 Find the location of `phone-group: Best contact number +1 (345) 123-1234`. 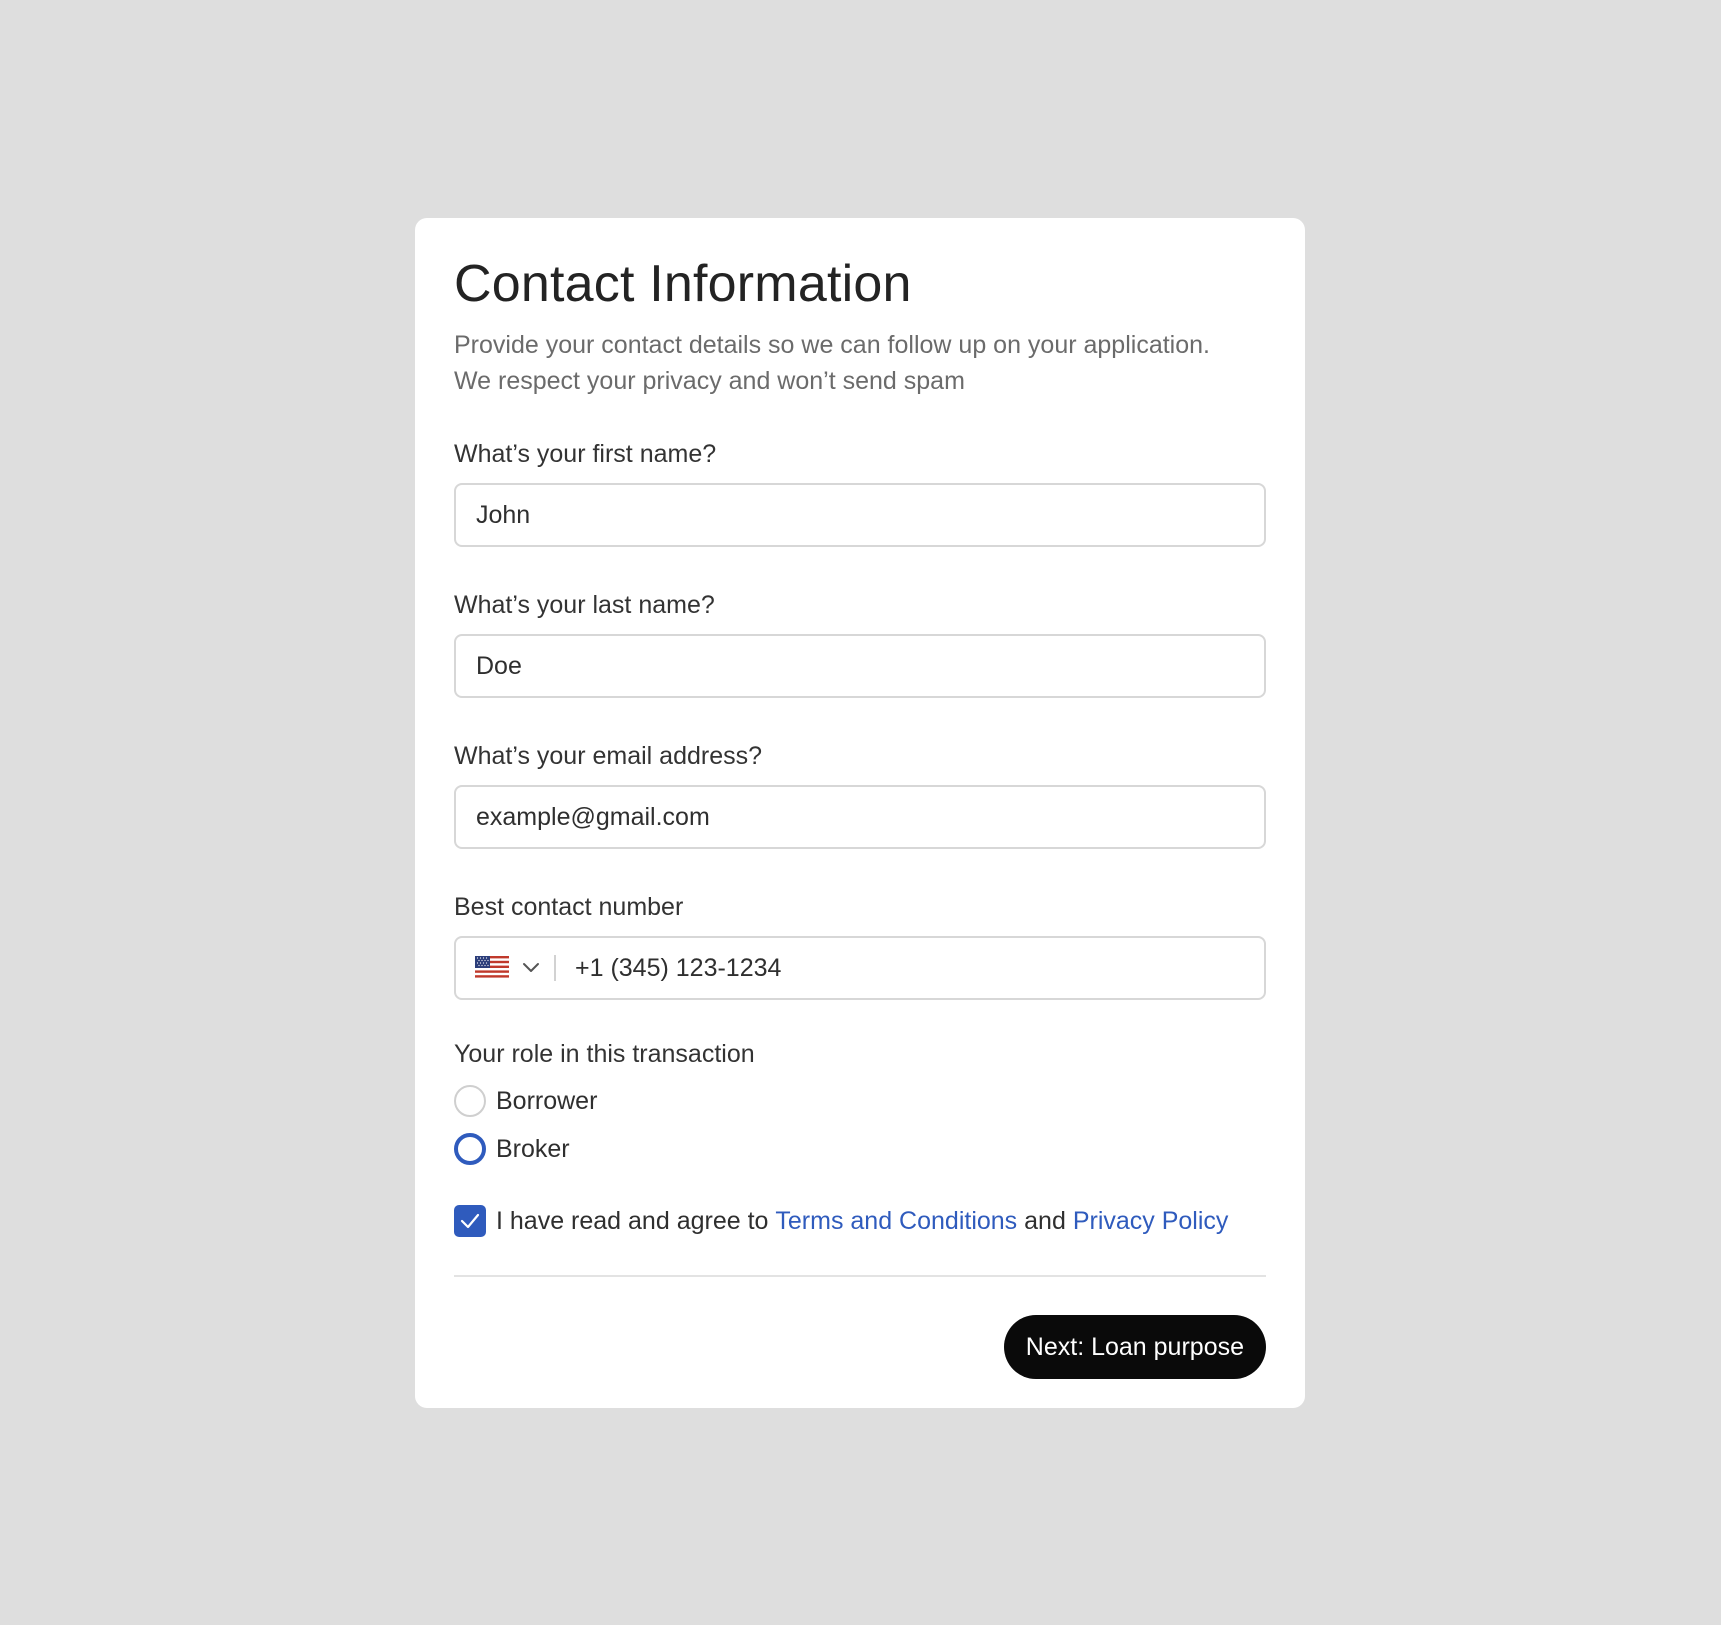

phone-group: Best contact number +1 (345) 123-1234 is located at coordinates (860, 946).